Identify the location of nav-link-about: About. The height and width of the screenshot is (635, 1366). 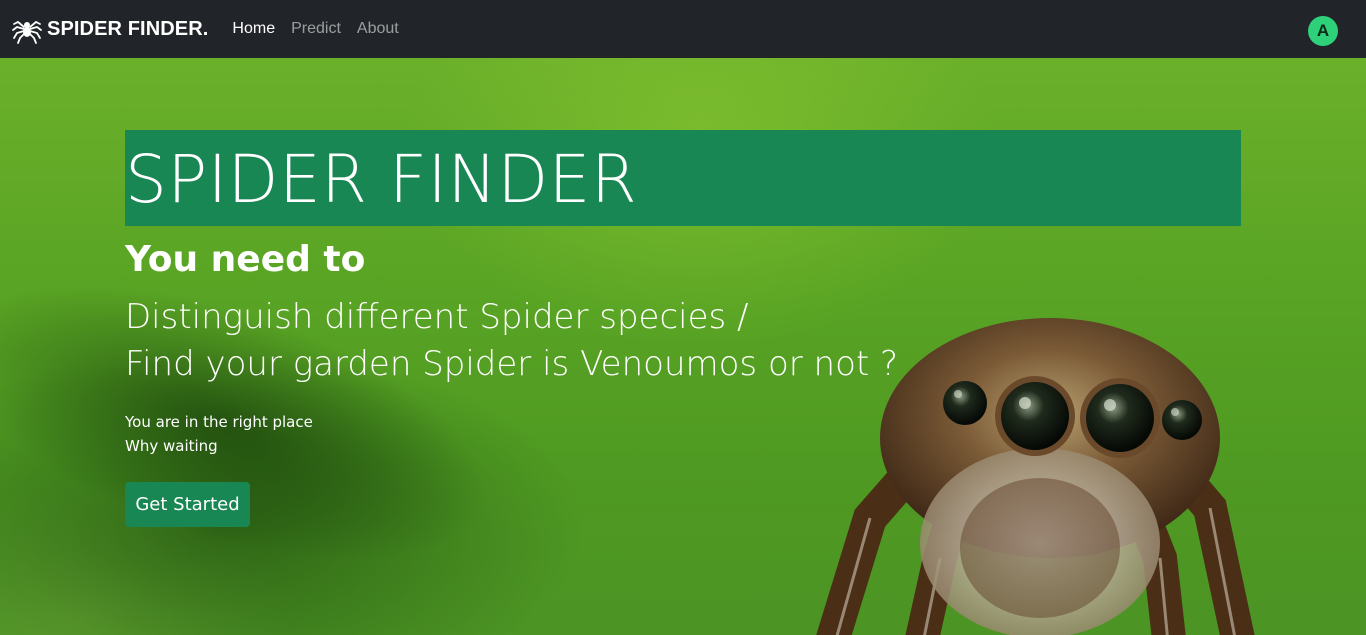
(378, 29).